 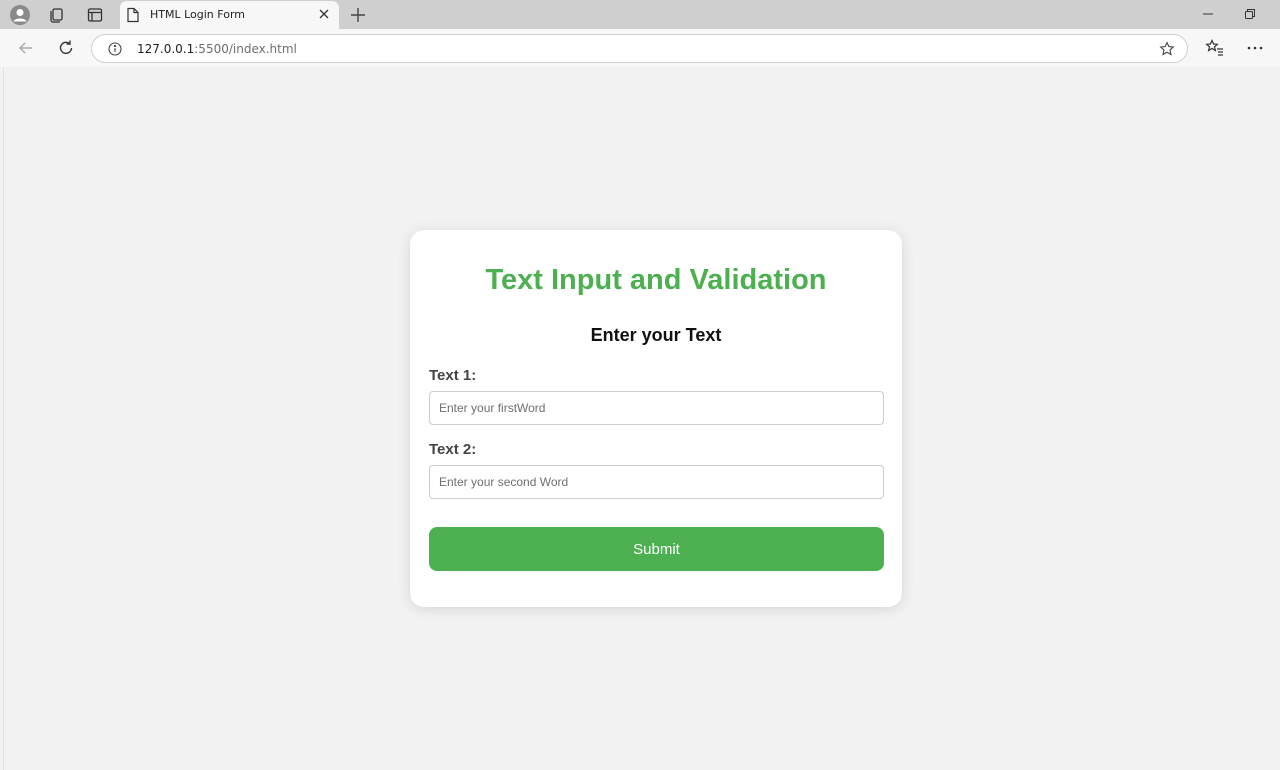 I want to click on collections-icon, so click(x=57, y=15).